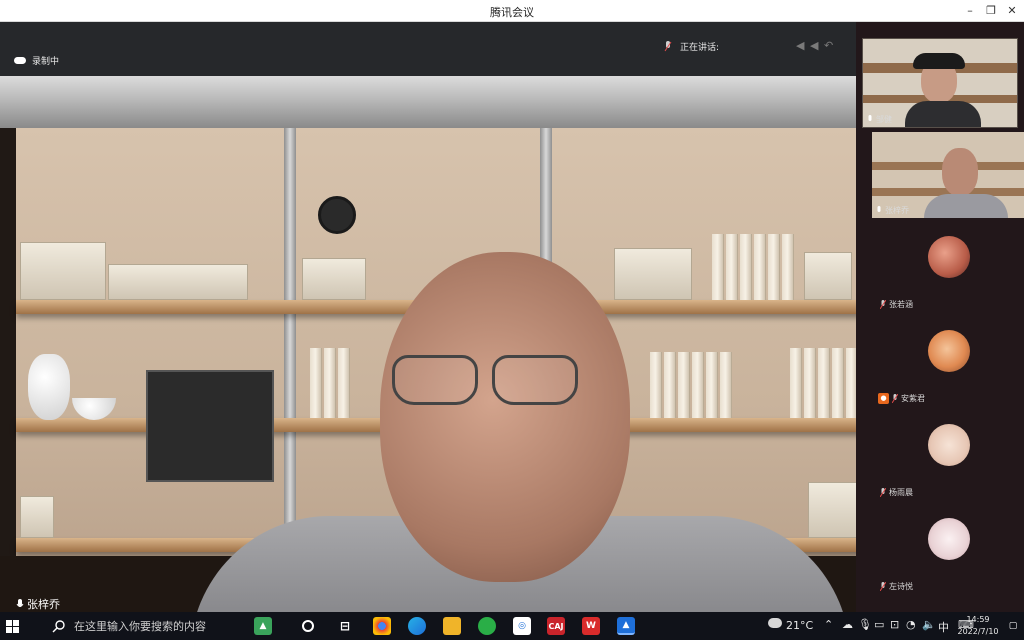 This screenshot has width=1024, height=640. What do you see at coordinates (345, 626) in the screenshot?
I see `multitask-icon: ⊟` at bounding box center [345, 626].